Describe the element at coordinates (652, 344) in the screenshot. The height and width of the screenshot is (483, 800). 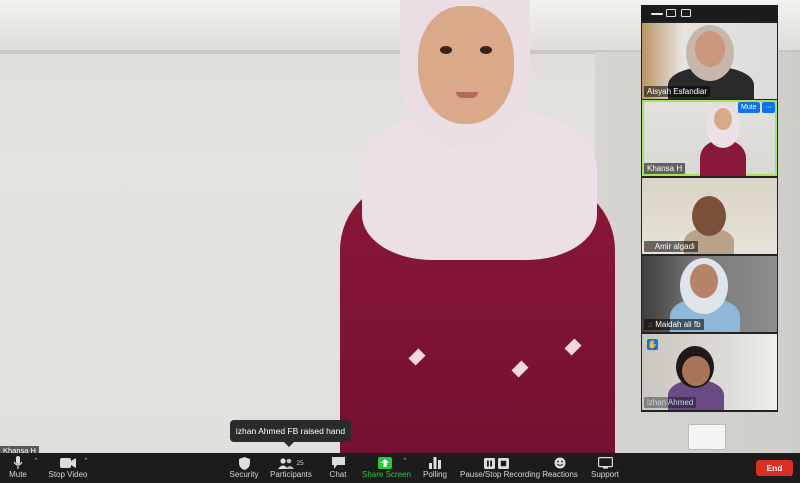
I see `raised-hand-icon: ✋` at that location.